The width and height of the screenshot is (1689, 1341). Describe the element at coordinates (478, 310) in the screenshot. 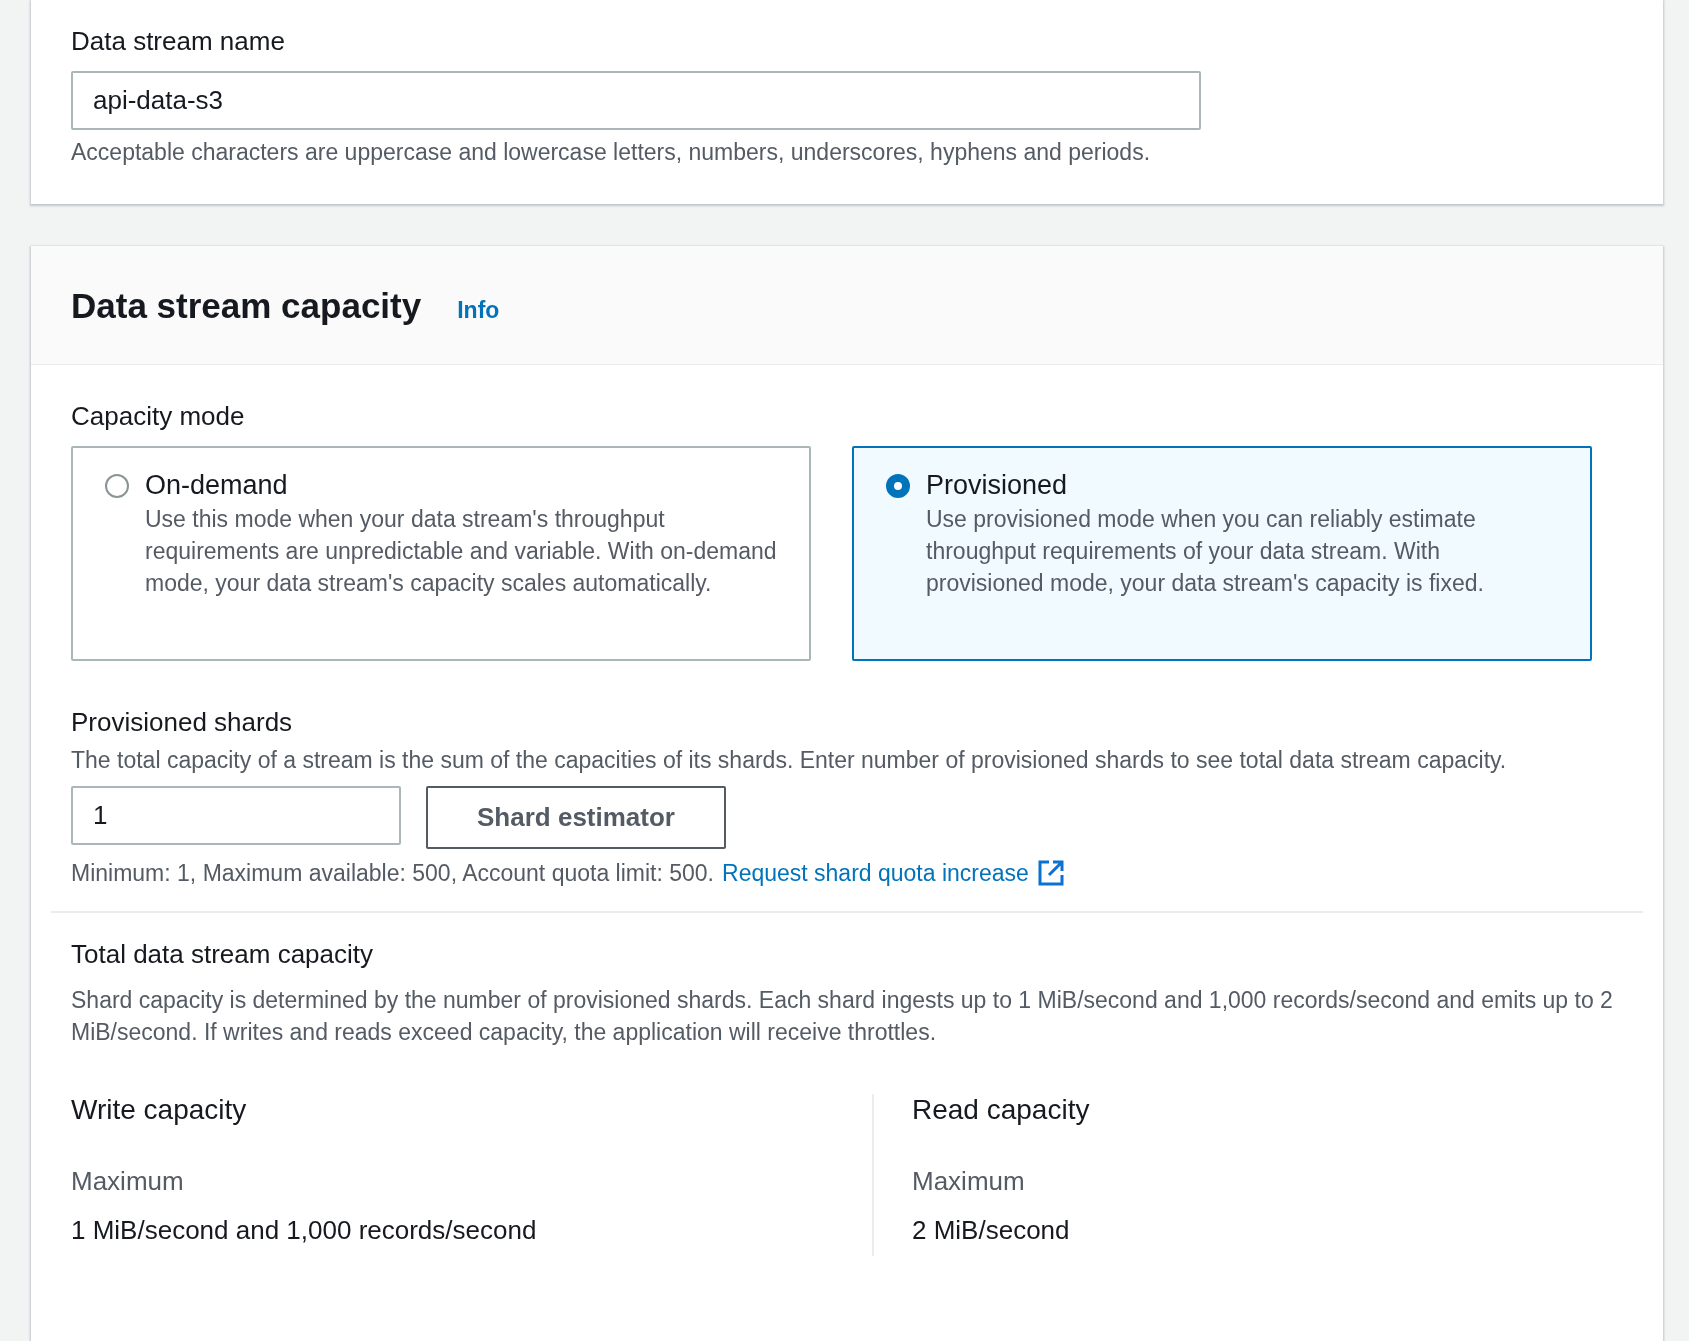

I see `info-link: Info` at that location.